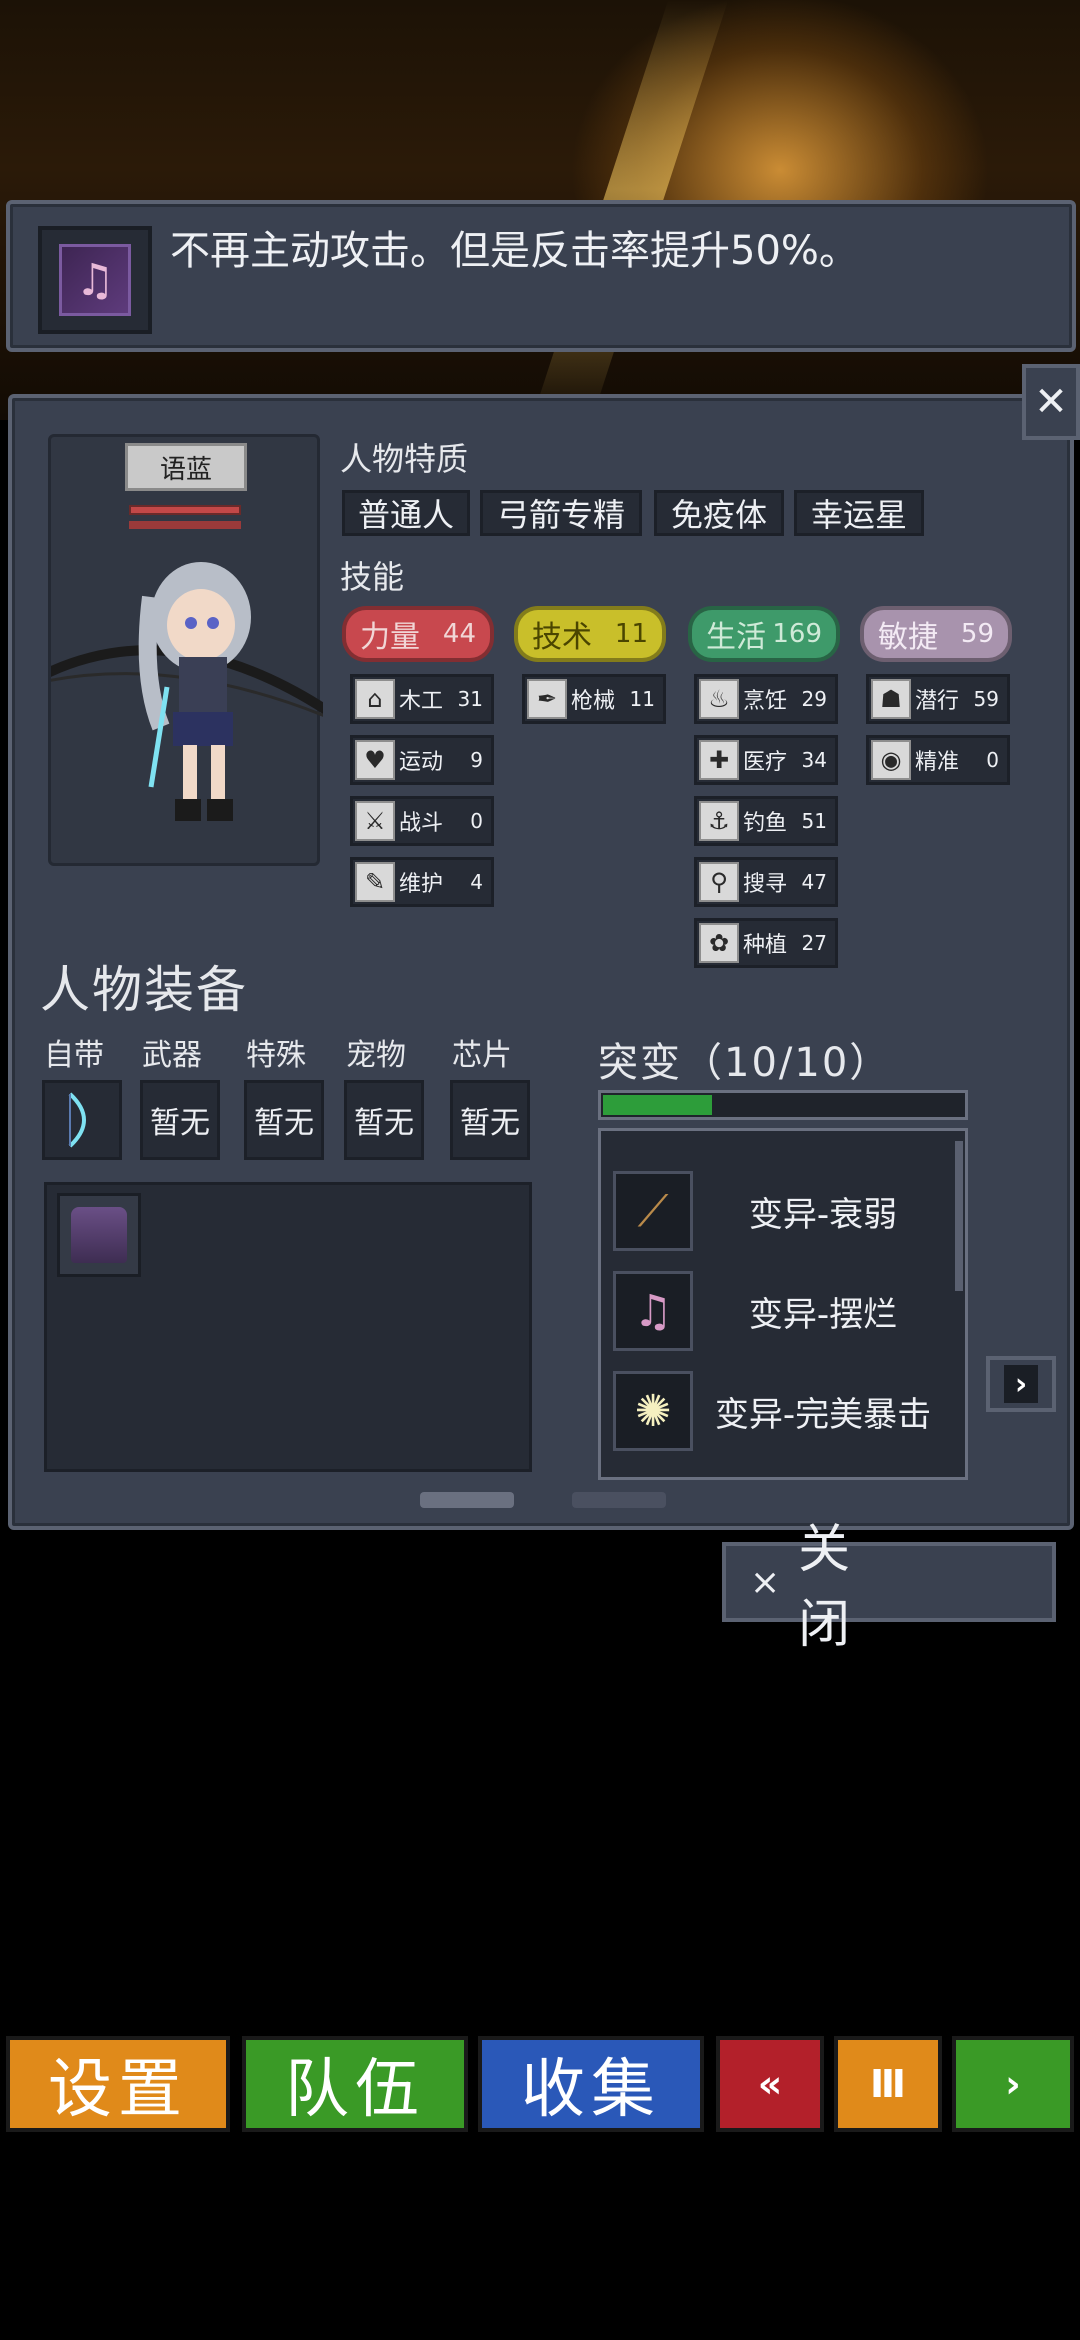 This screenshot has width=1080, height=2340. I want to click on skill-spanner: ✎ 维护 4, so click(422, 882).